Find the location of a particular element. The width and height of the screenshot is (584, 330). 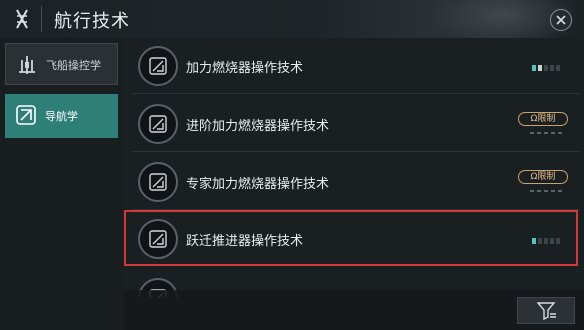

bottom-fade is located at coordinates (354, 310).